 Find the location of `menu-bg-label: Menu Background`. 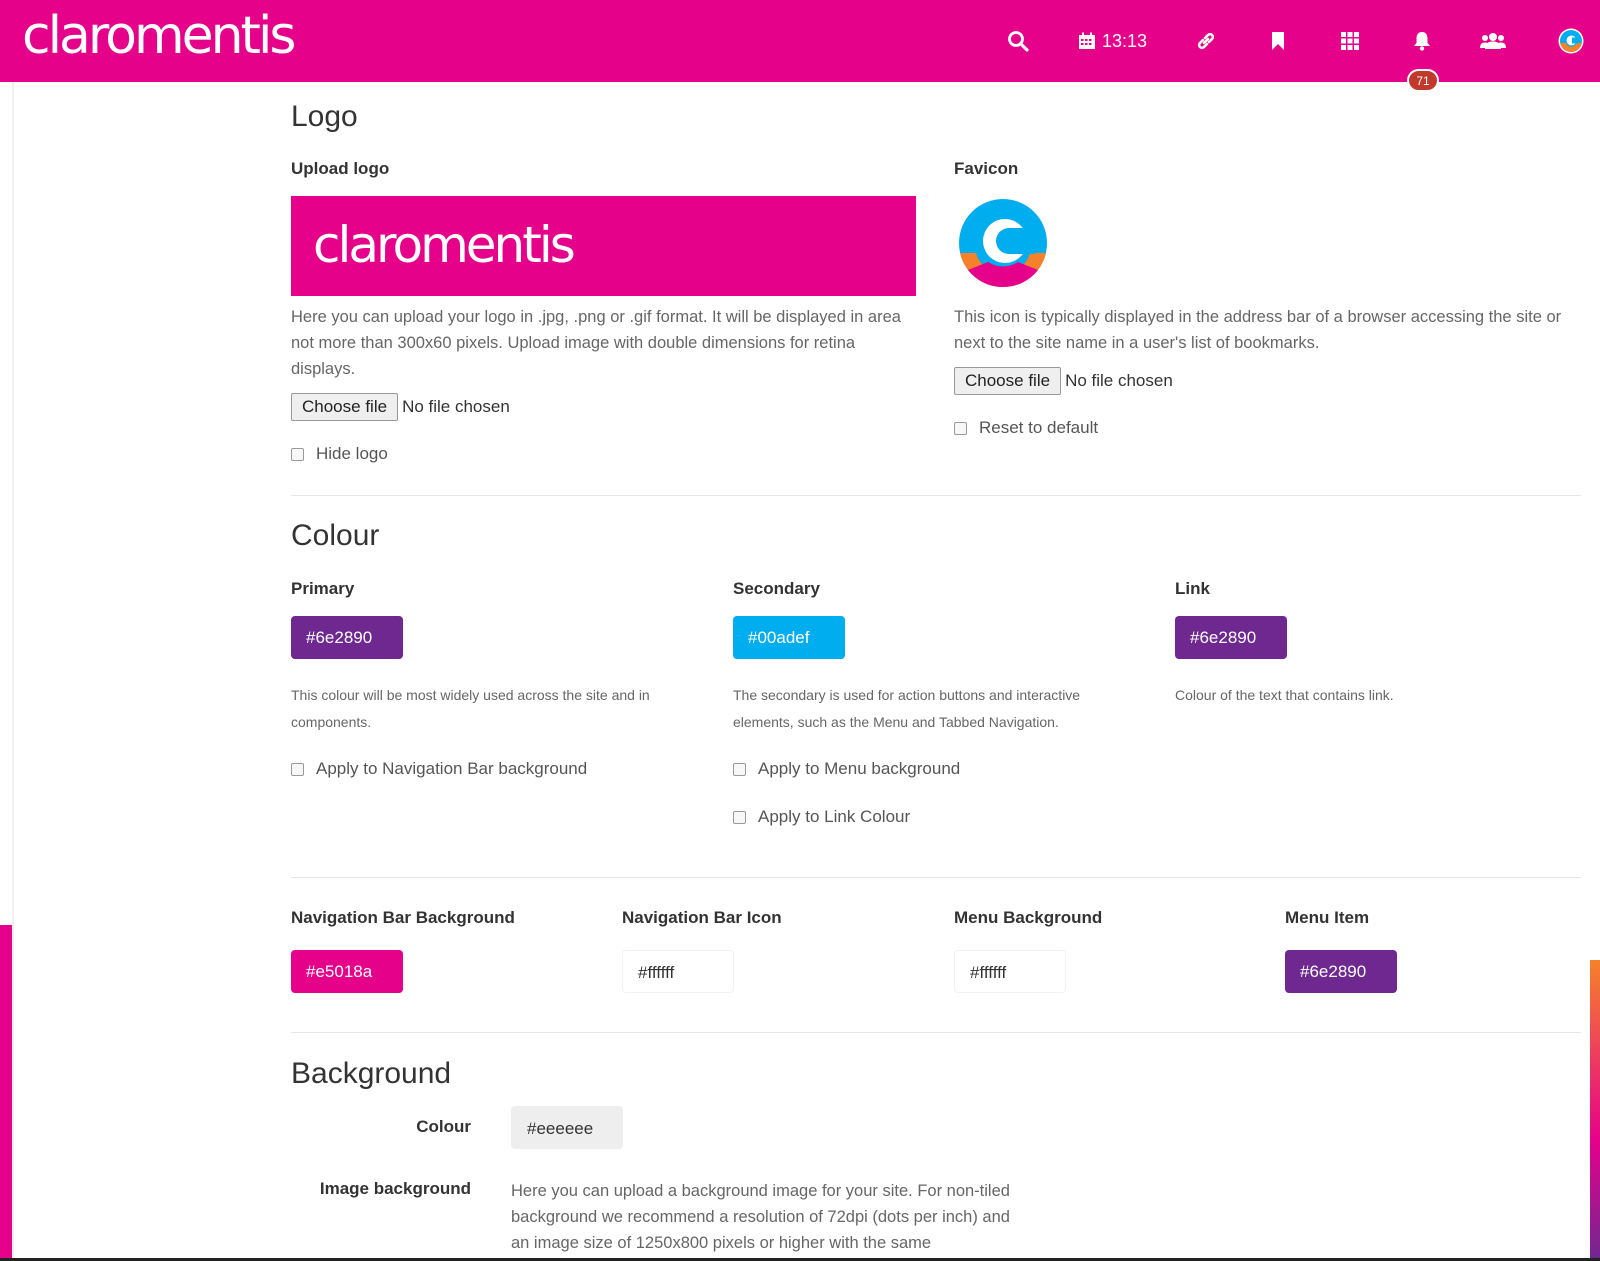

menu-bg-label: Menu Background is located at coordinates (1028, 917).